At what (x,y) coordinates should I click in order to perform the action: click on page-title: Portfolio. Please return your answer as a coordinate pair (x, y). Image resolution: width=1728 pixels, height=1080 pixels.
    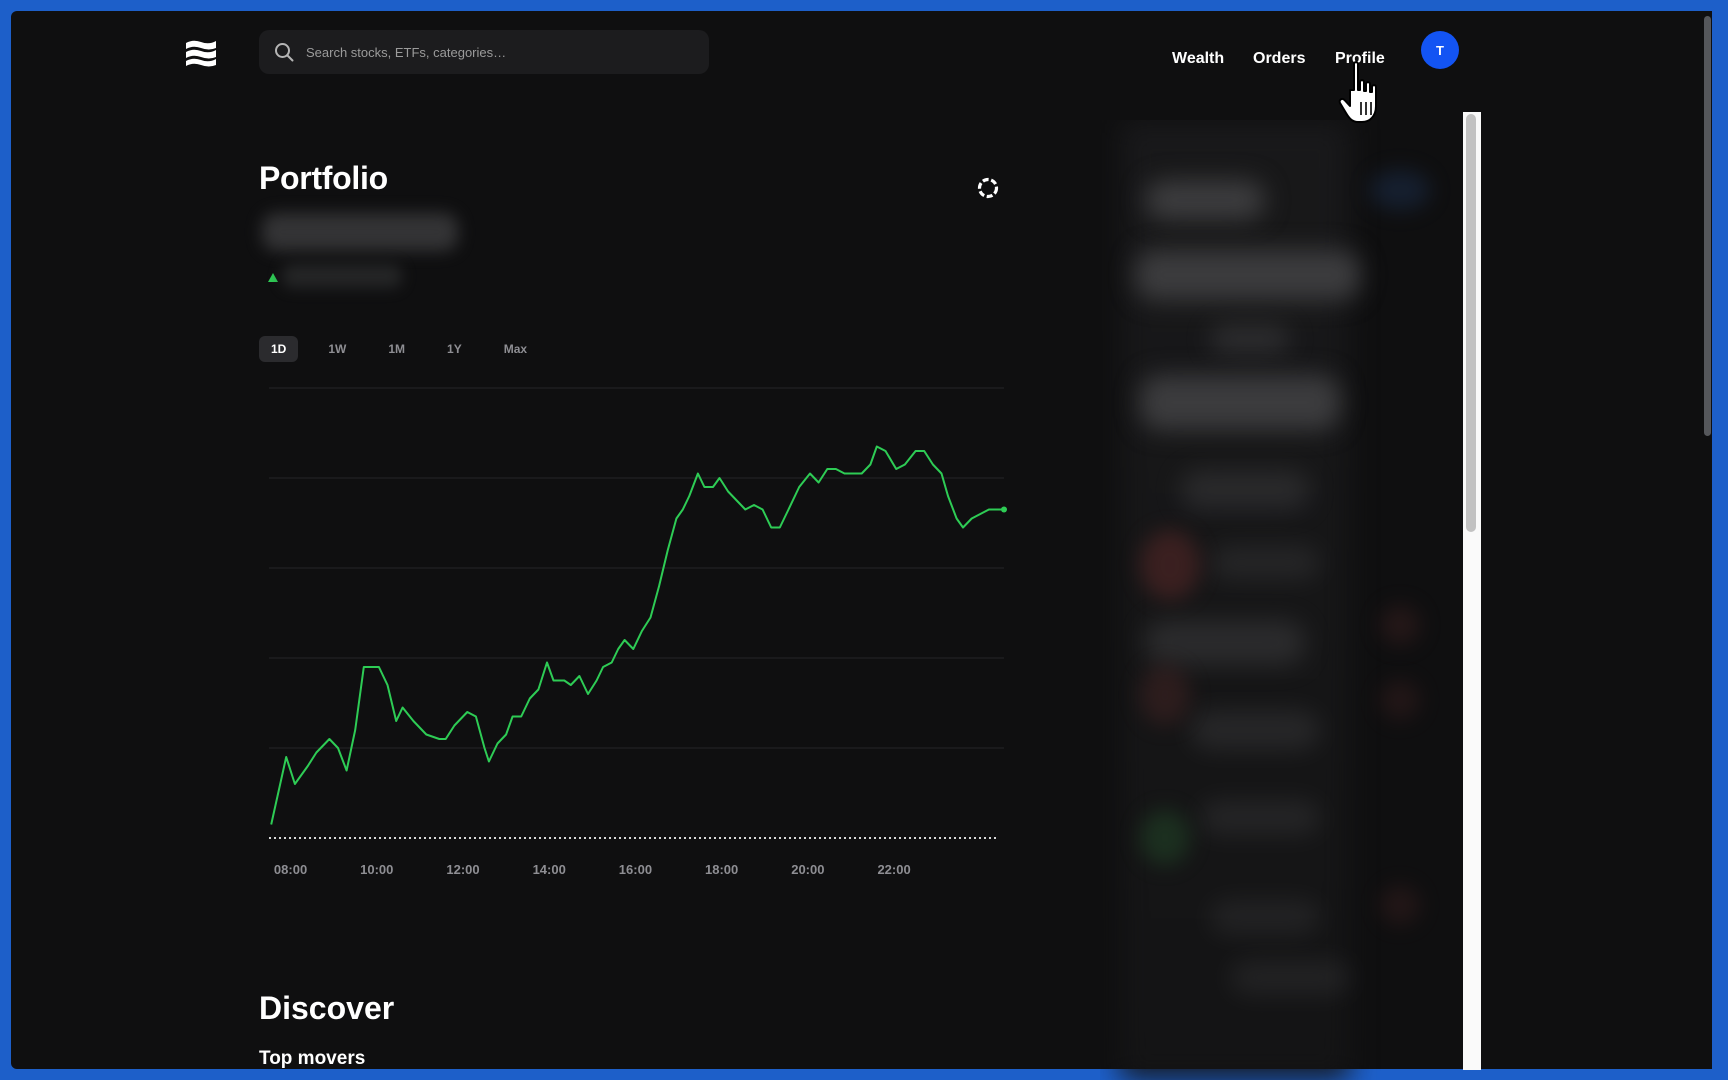
    Looking at the image, I should click on (323, 178).